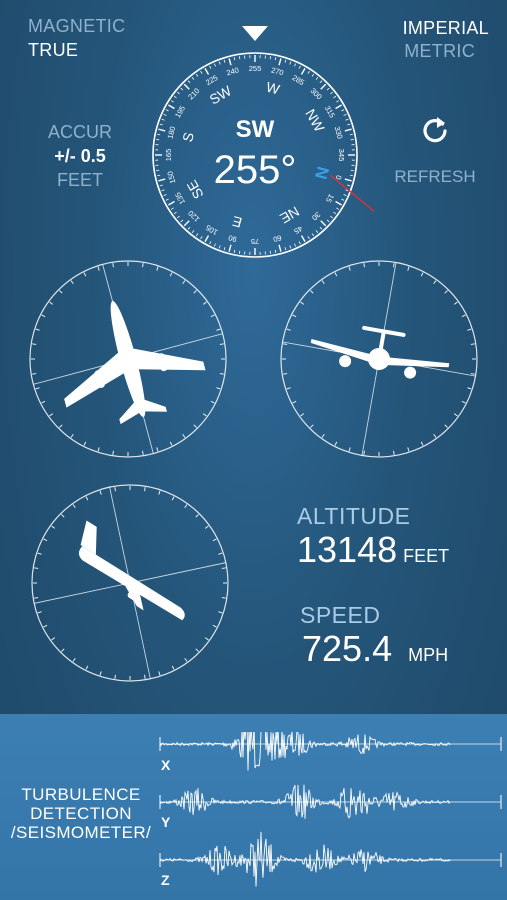 The image size is (507, 900). Describe the element at coordinates (211, 80) in the screenshot. I see `compass-degree-label: 225` at that location.